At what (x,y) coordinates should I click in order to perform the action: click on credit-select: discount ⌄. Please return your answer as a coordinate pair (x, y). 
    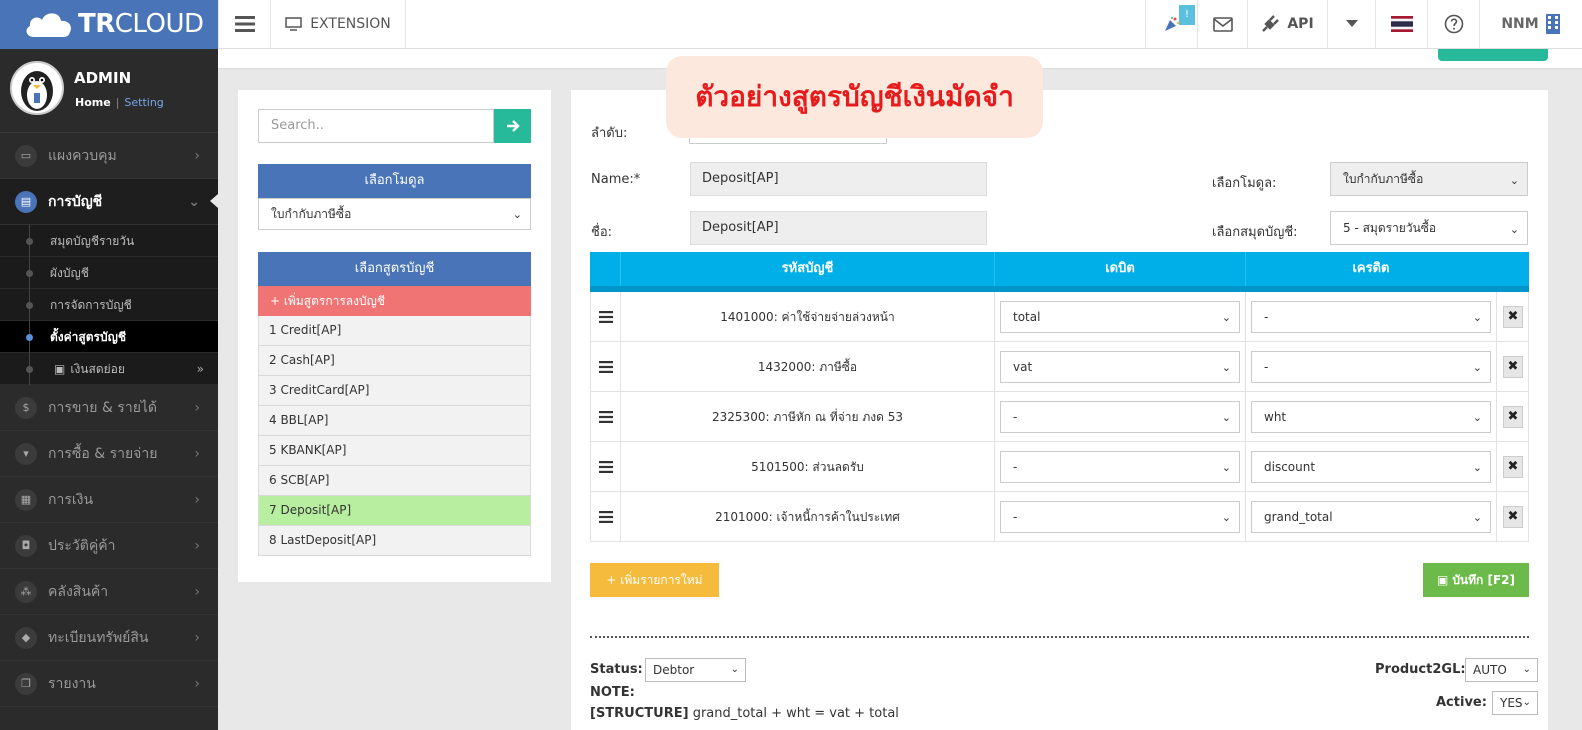
    Looking at the image, I should click on (1371, 467).